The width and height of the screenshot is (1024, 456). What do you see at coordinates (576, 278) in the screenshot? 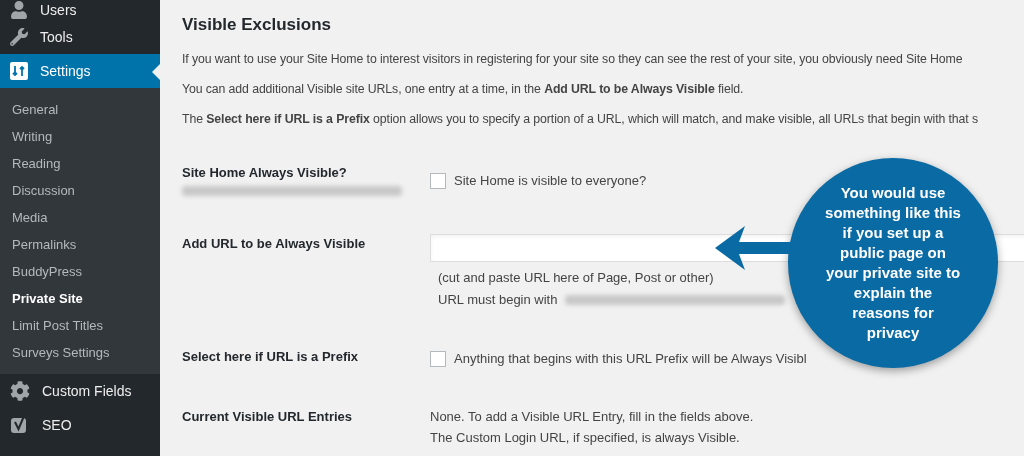
I see `field-hint: (cut and paste URL here of Page, Post or other)` at bounding box center [576, 278].